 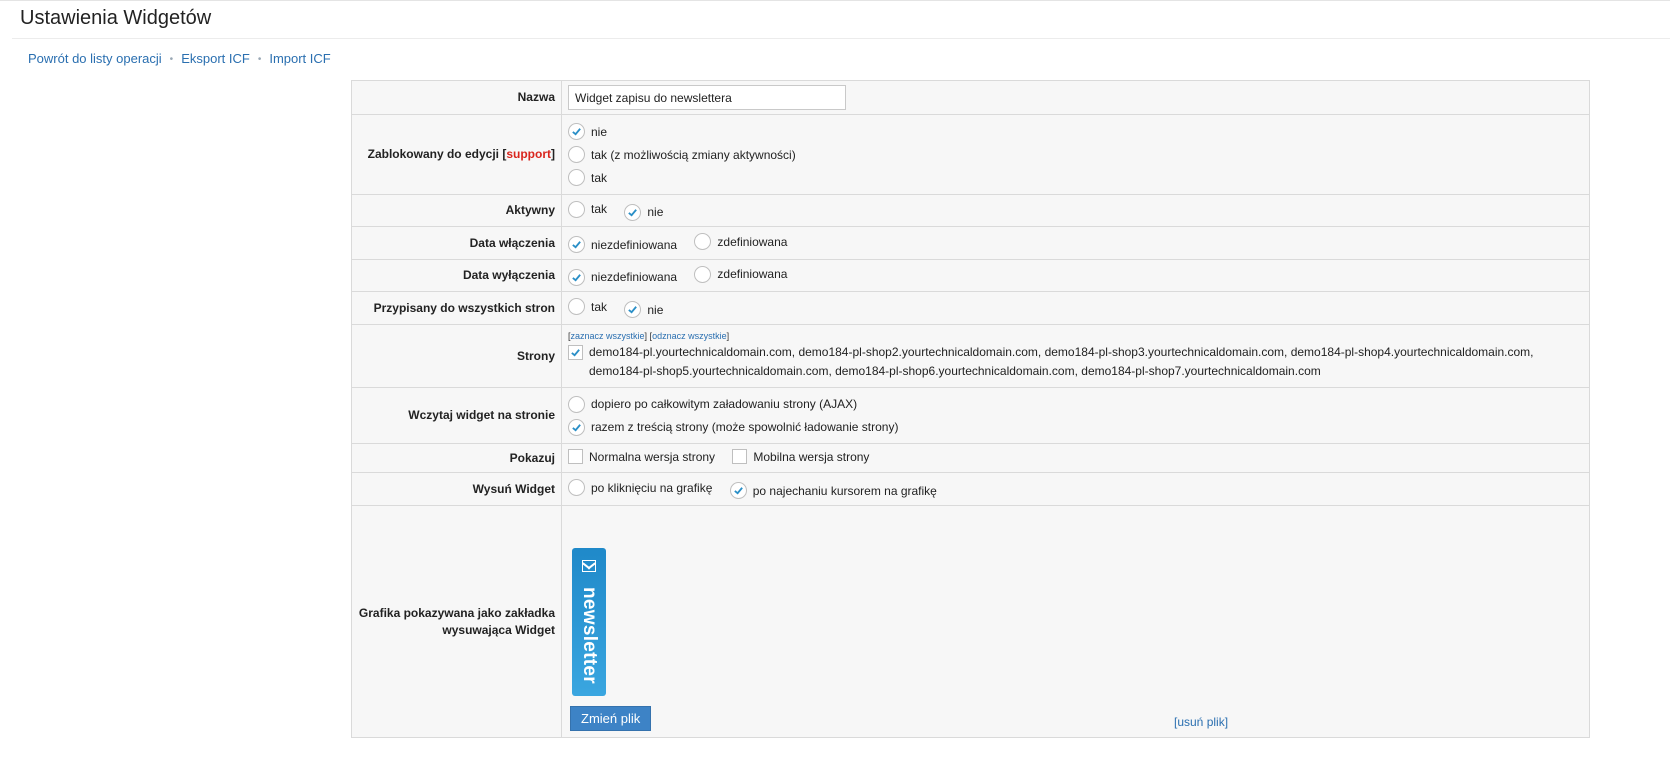 What do you see at coordinates (682, 154) in the screenshot?
I see `locked-option-tak-partial: tak (z możliwością zmiany aktywności)` at bounding box center [682, 154].